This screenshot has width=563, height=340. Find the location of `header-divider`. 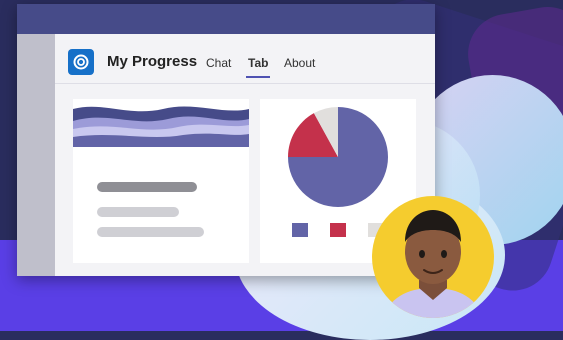

header-divider is located at coordinates (245, 83).